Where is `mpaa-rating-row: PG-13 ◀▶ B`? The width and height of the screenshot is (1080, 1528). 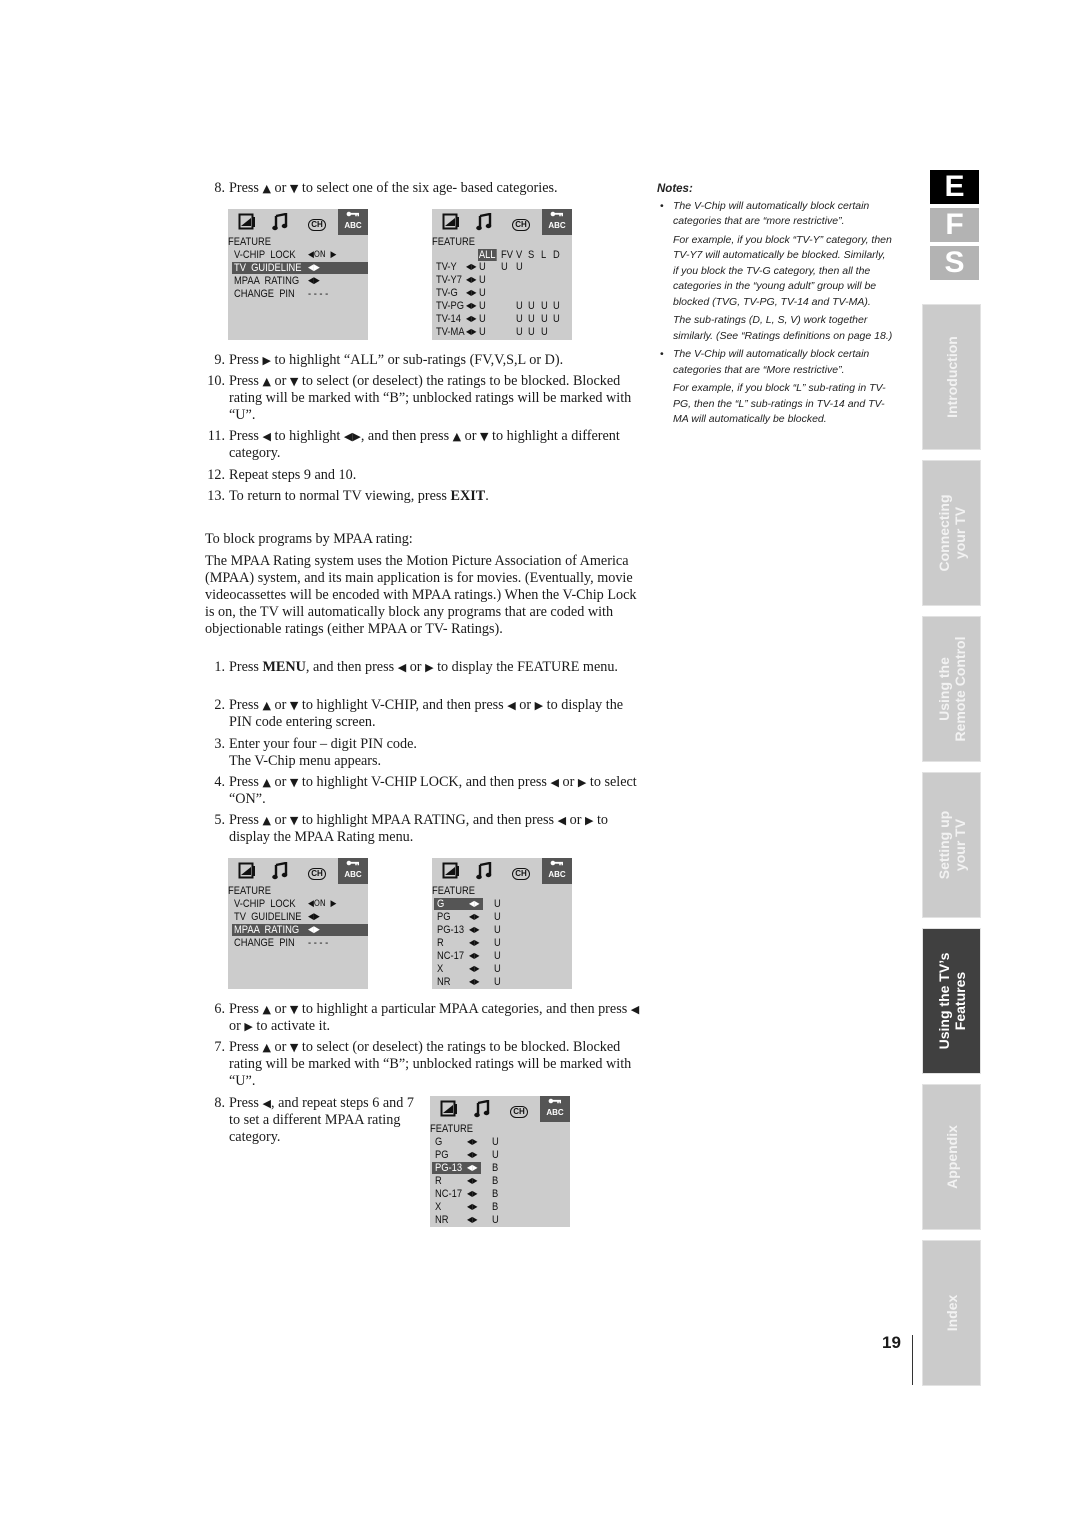 mpaa-rating-row: PG-13 ◀▶ B is located at coordinates (500, 1168).